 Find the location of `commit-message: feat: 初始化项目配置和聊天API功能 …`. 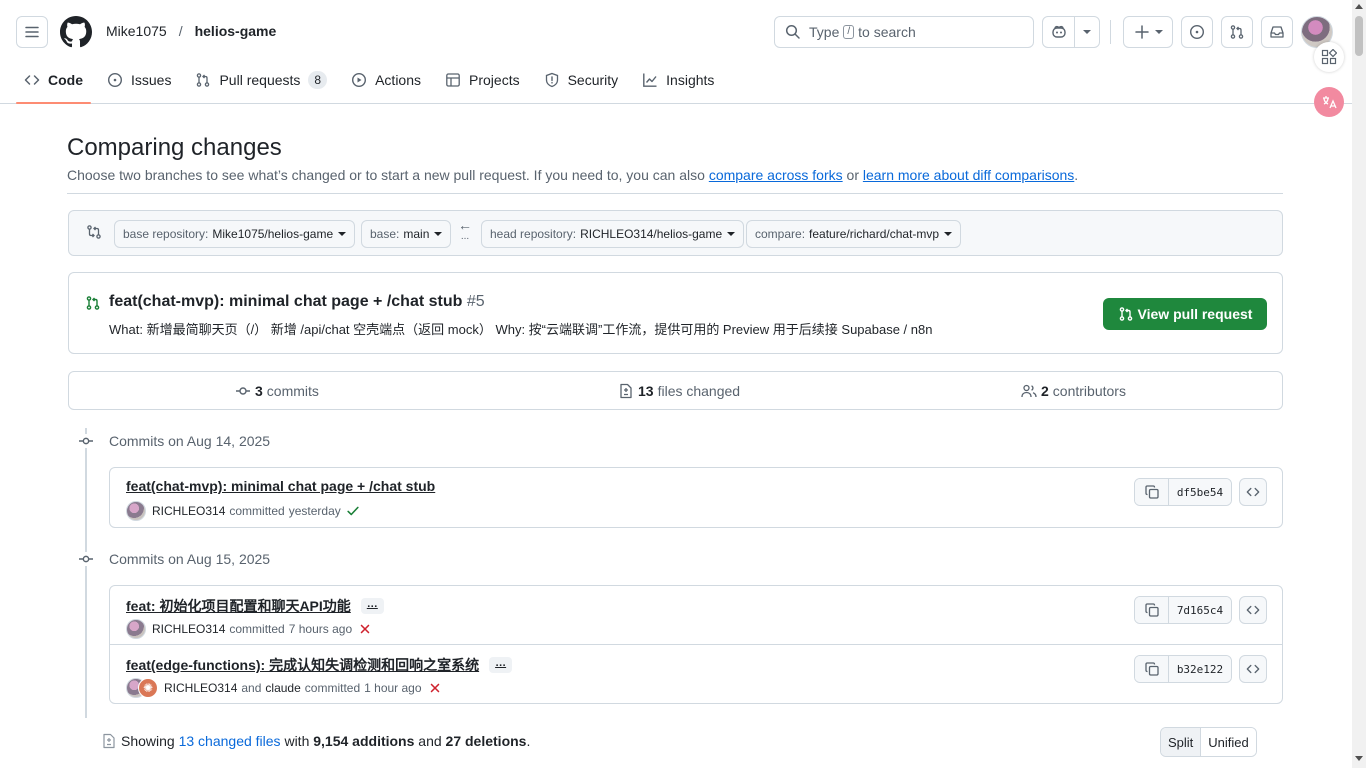

commit-message: feat: 初始化项目配置和聊天API功能 … is located at coordinates (255, 606).